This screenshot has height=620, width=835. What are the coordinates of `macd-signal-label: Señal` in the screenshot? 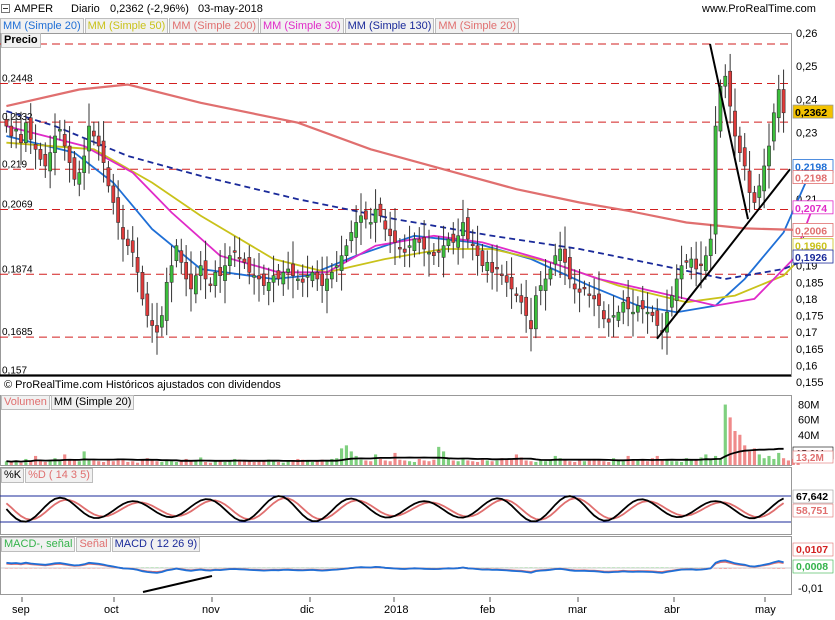 It's located at (93, 544).